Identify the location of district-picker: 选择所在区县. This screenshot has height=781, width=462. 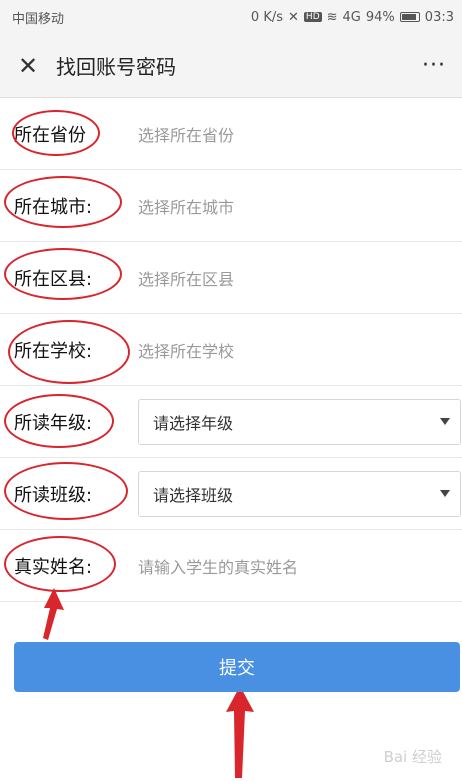
(186, 278).